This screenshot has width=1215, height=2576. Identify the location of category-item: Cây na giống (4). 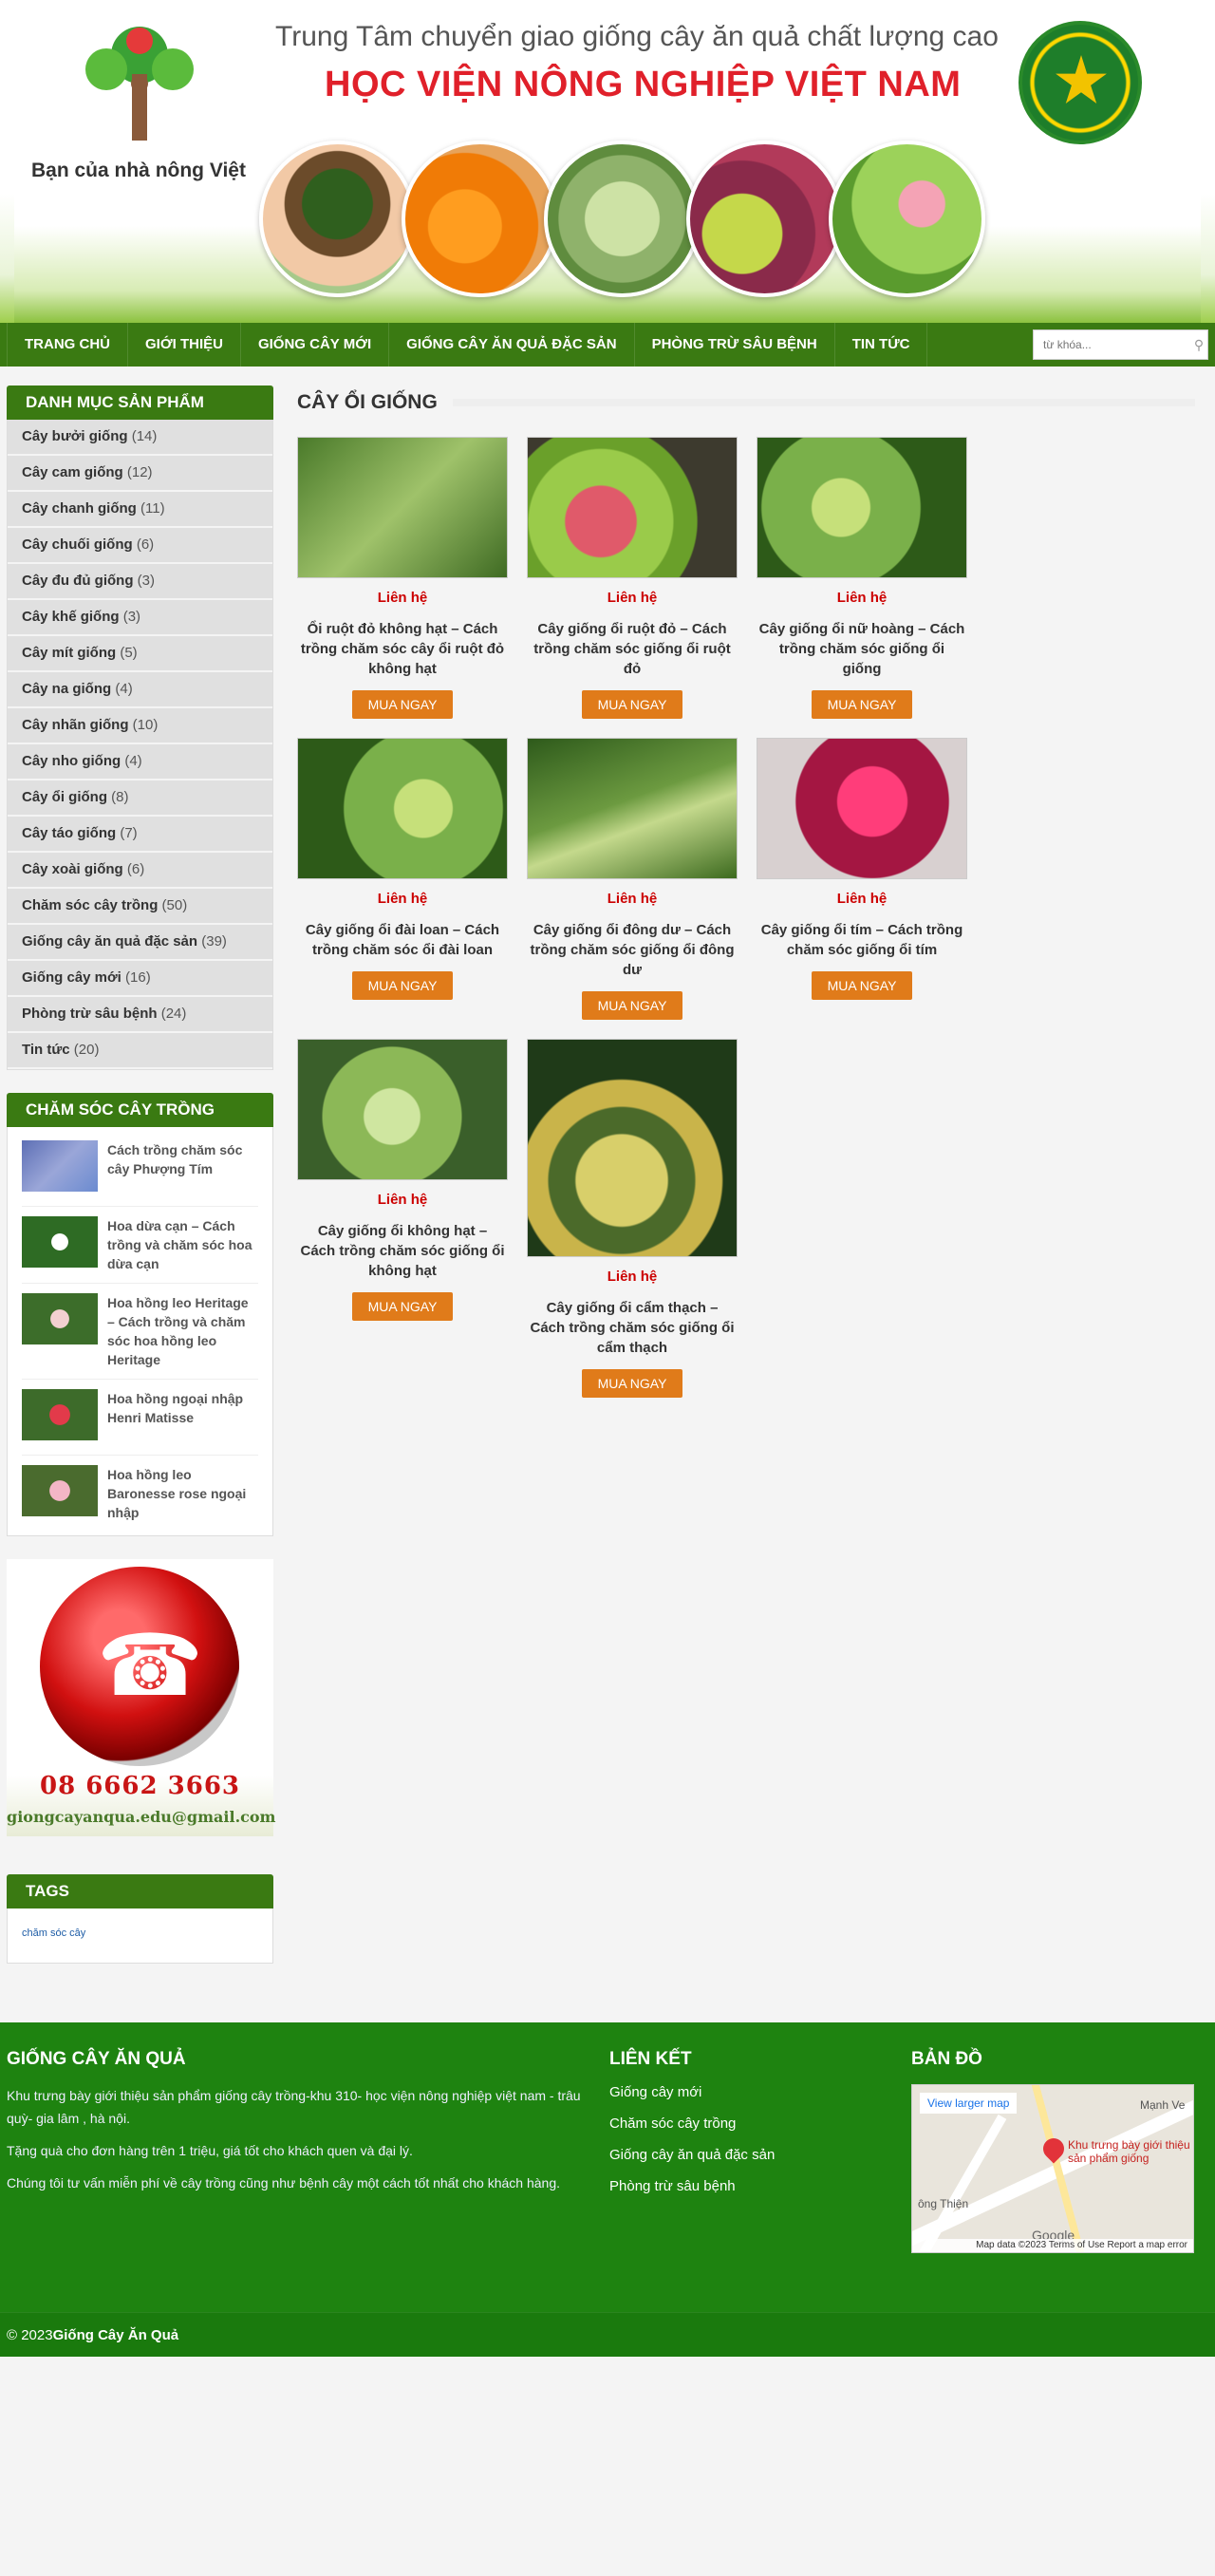
(140, 690).